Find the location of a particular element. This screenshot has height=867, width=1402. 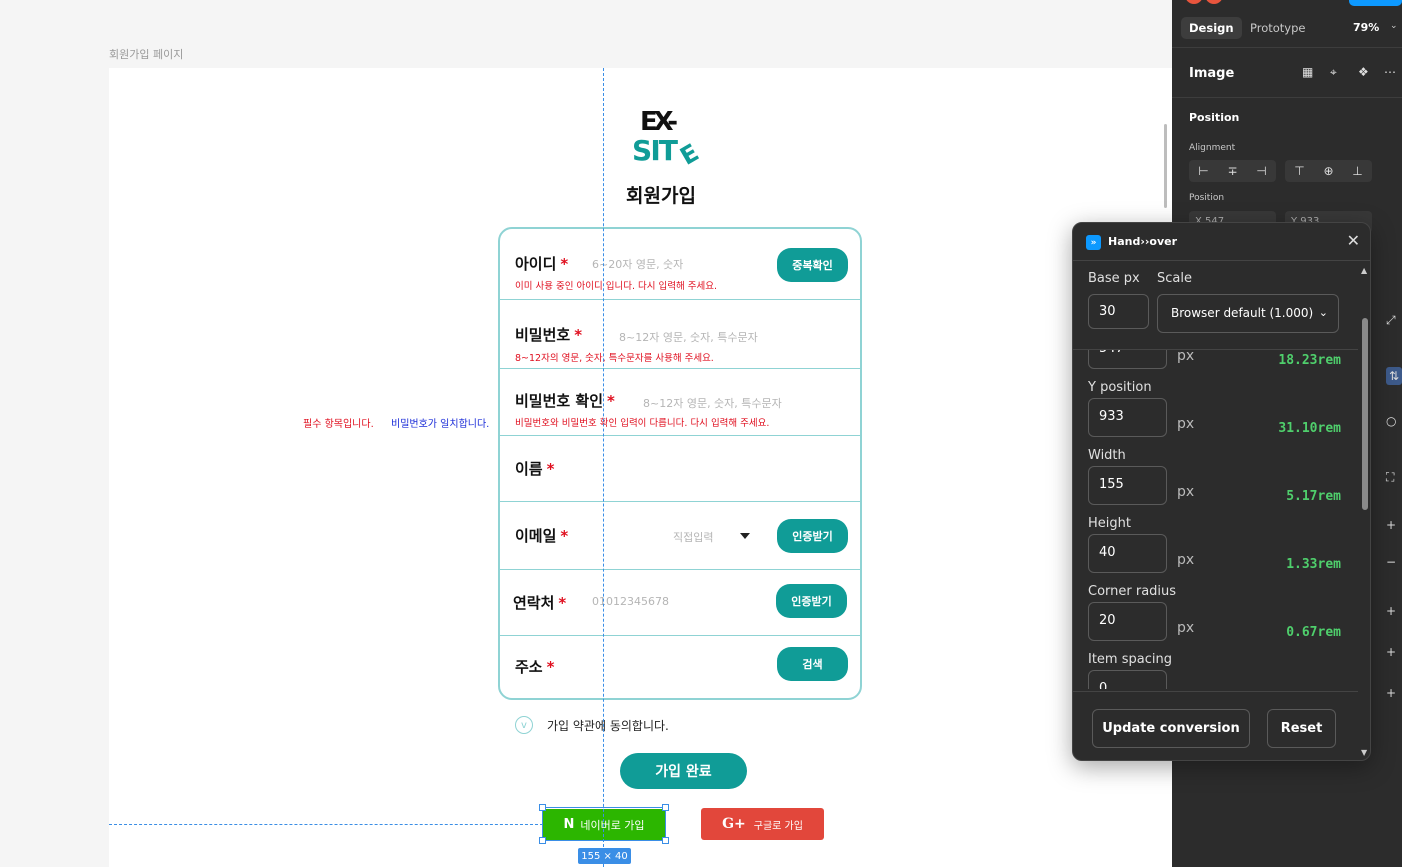

password-confirm-input: 8~12자 영문, 숫자, 특수문자 is located at coordinates (712, 403).